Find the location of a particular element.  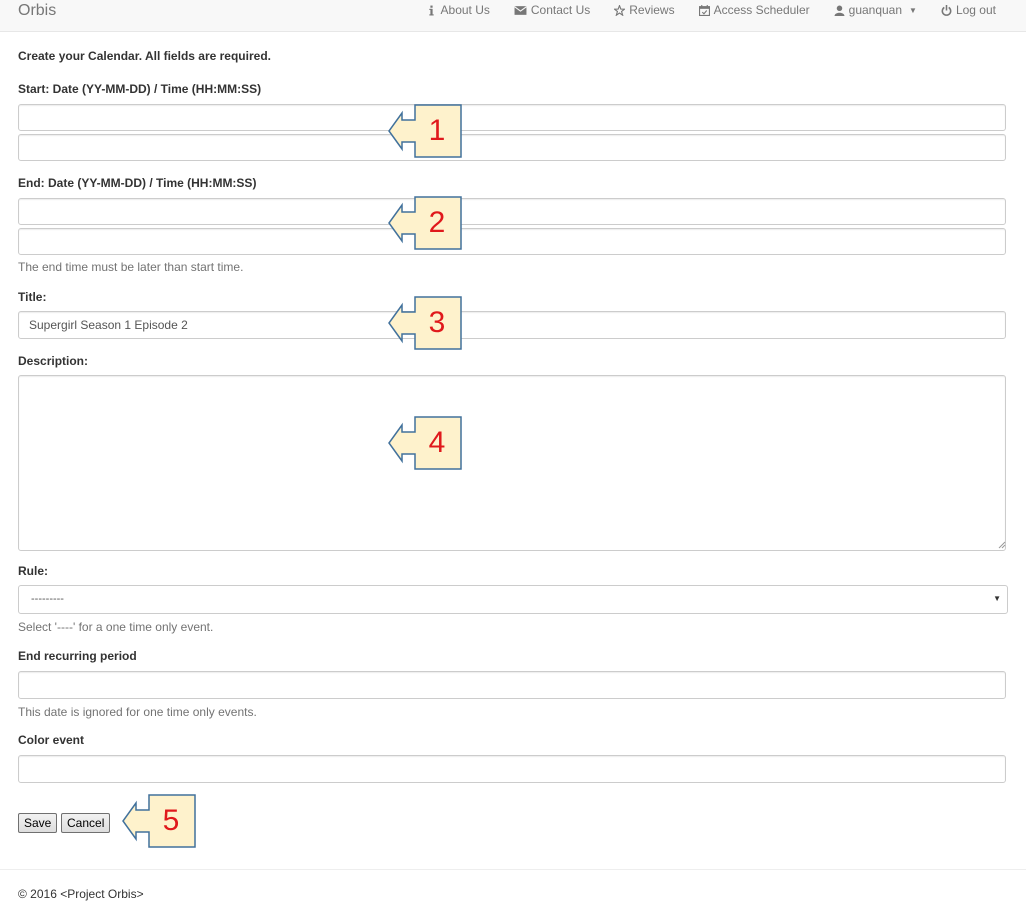

callout-5: 5 is located at coordinates (162, 821).